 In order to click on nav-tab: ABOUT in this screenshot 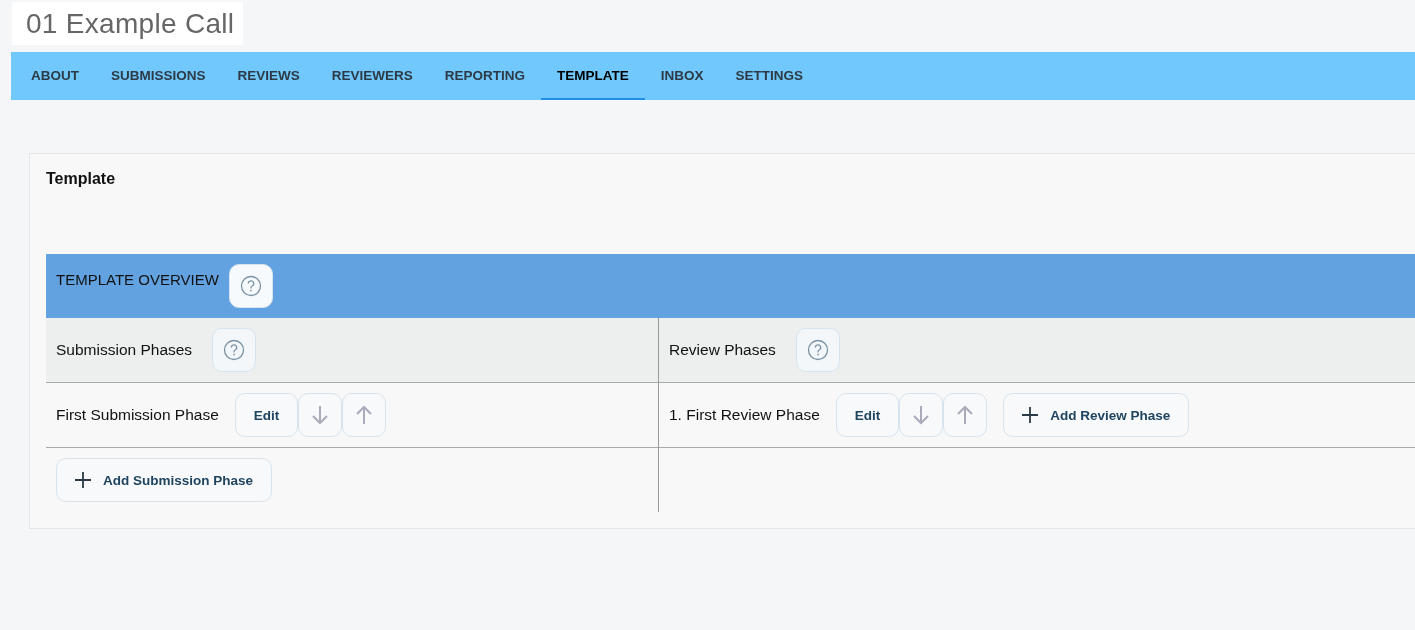, I will do `click(55, 76)`.